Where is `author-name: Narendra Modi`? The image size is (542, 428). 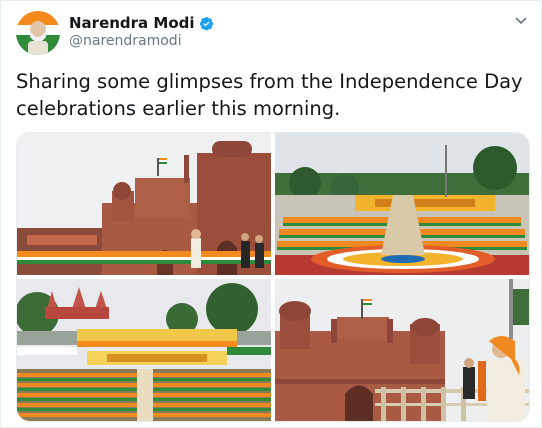
author-name: Narendra Modi is located at coordinates (141, 23).